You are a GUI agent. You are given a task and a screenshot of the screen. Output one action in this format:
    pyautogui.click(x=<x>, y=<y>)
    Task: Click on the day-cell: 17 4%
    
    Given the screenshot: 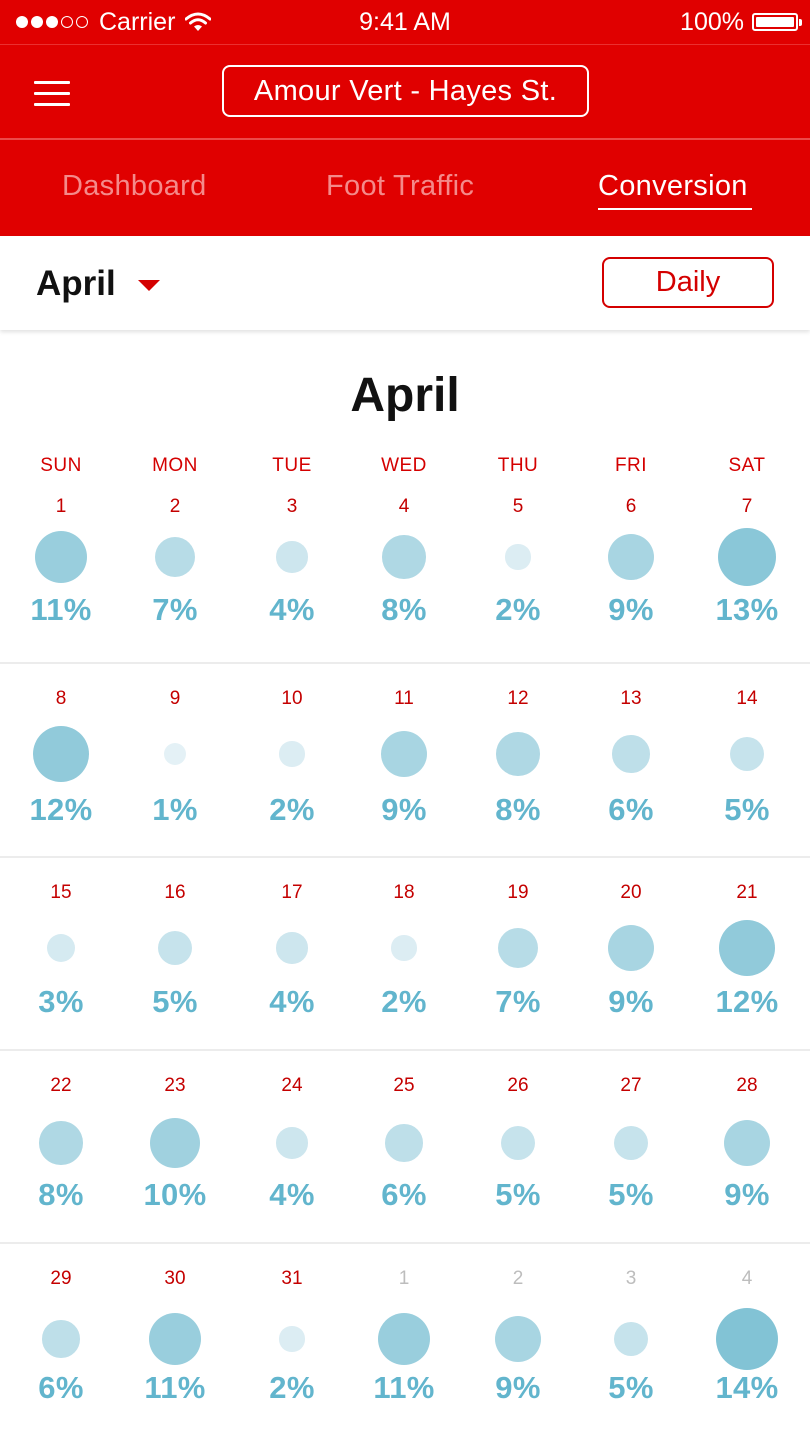 What is the action you would take?
    pyautogui.click(x=292, y=953)
    